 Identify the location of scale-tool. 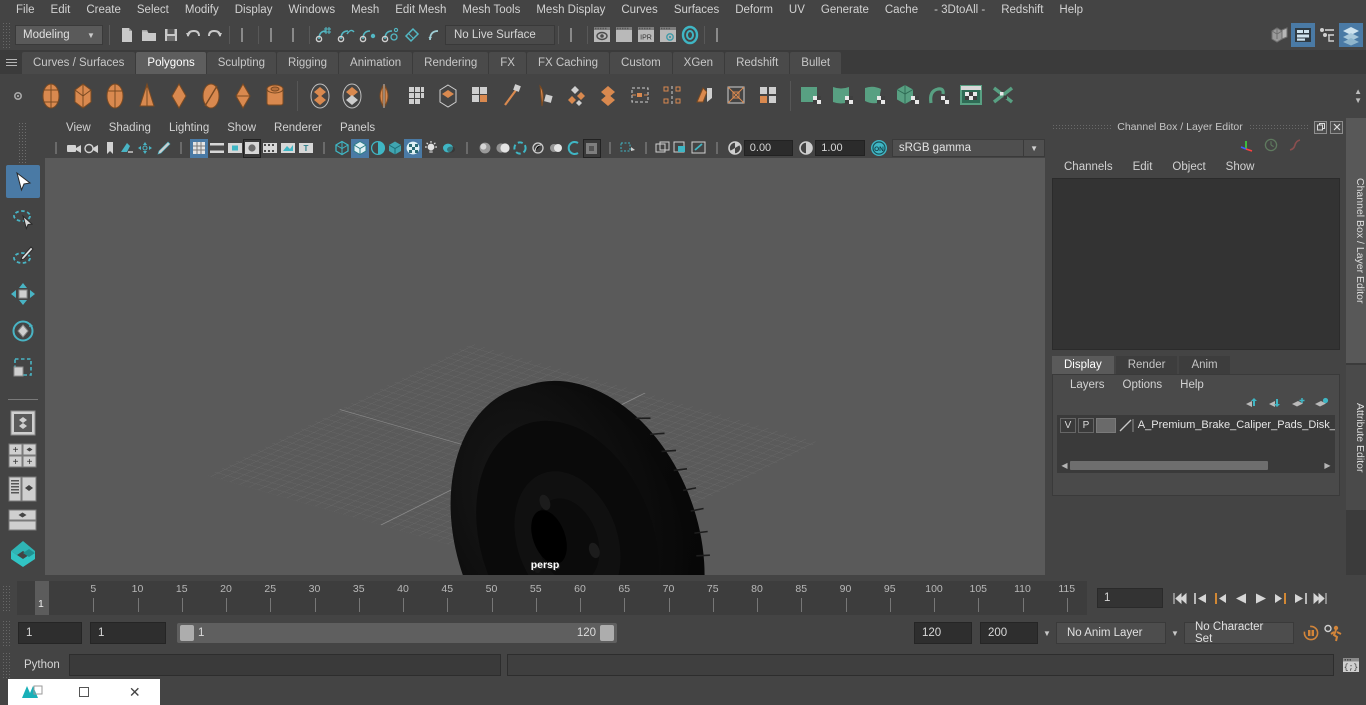
(23, 368).